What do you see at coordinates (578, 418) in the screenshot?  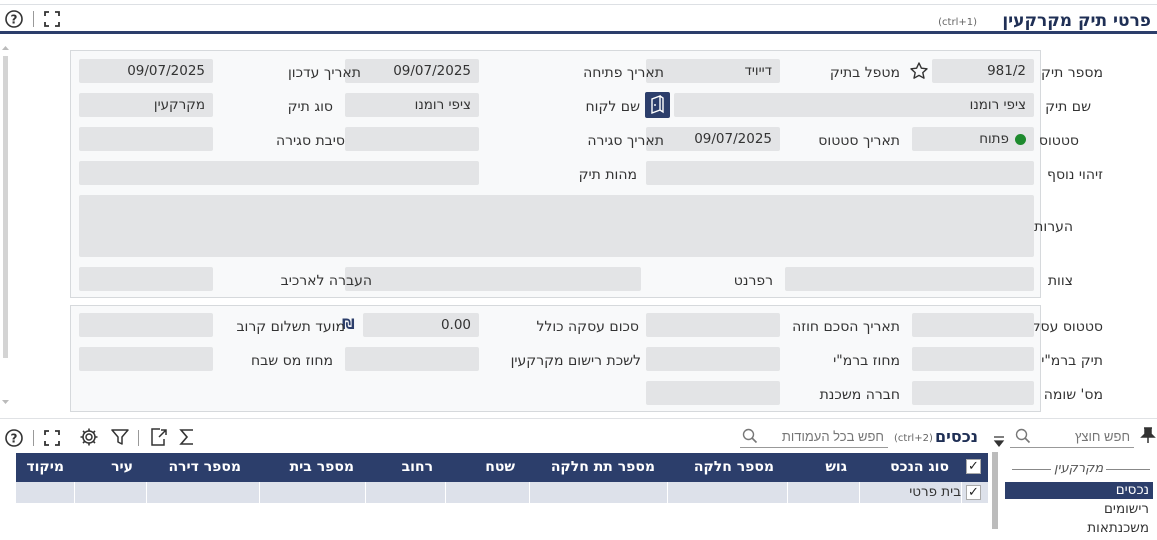 I see `section-divider` at bounding box center [578, 418].